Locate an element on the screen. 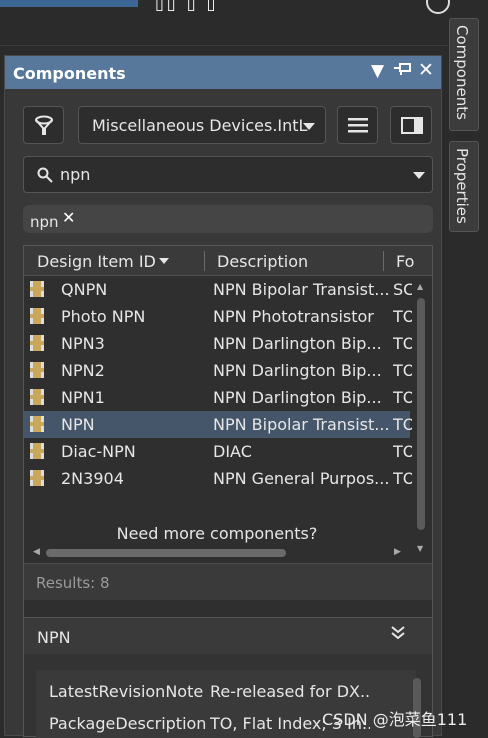 This screenshot has height=738, width=488. watermark: CSDN @泡菜鱼111 is located at coordinates (395, 719).